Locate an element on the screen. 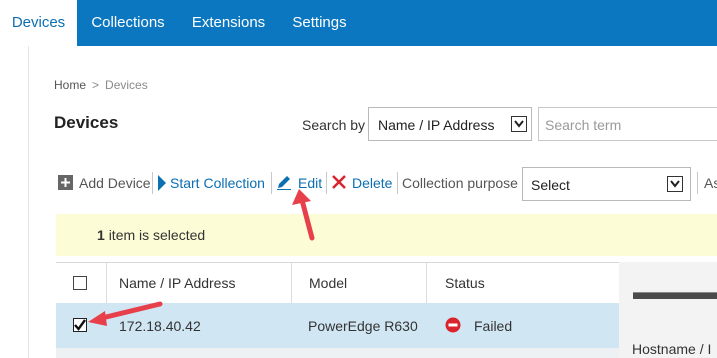 The image size is (717, 358). delete-button: Delete is located at coordinates (372, 183).